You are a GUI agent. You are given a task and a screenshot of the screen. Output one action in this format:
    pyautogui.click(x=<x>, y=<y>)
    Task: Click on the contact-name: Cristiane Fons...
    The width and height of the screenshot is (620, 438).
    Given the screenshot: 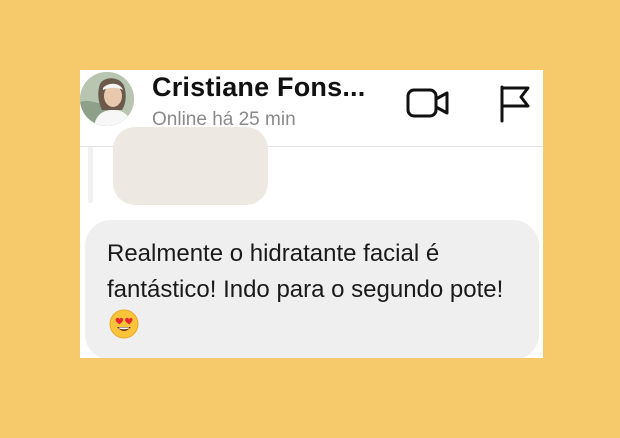 What is the action you would take?
    pyautogui.click(x=258, y=87)
    